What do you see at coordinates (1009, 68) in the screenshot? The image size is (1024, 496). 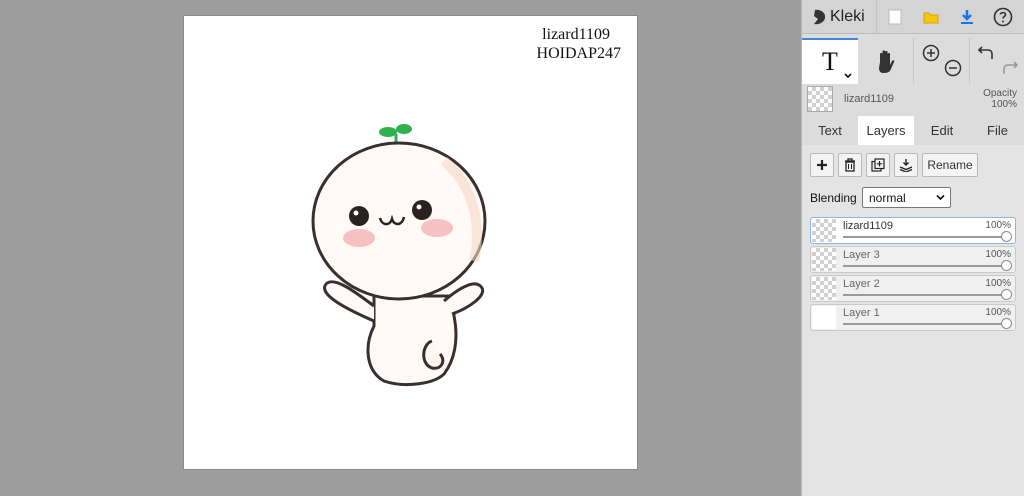 I see `redo-icon` at bounding box center [1009, 68].